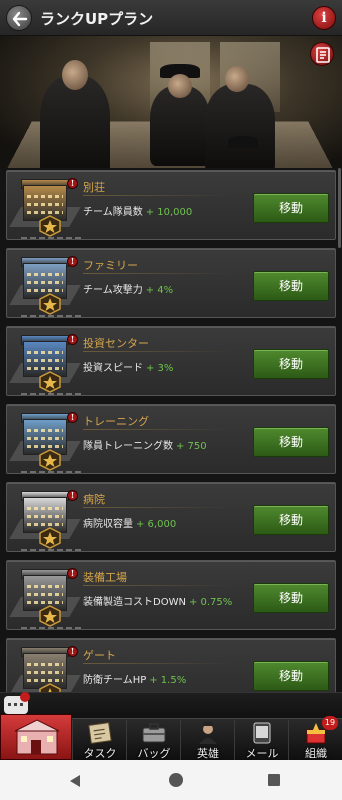  What do you see at coordinates (171, 18) in the screenshot?
I see `top-bar: ランクUPプラン i` at bounding box center [171, 18].